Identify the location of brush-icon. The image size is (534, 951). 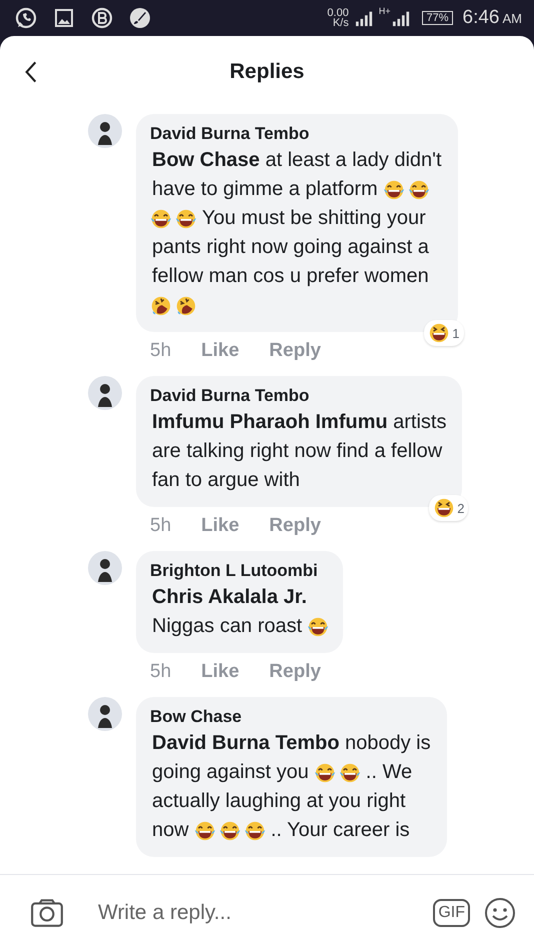
(140, 18).